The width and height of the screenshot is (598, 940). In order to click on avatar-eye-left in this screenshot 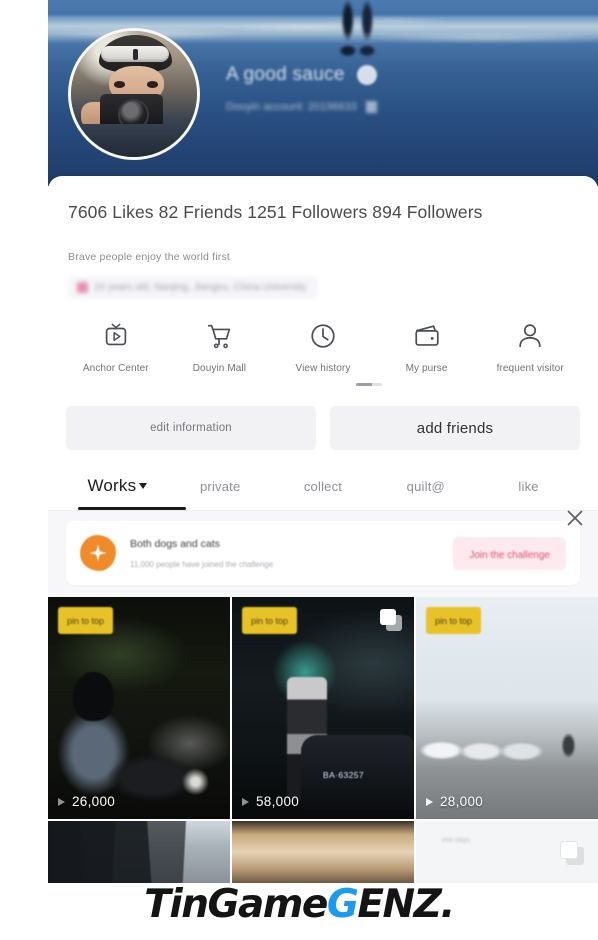, I will do `click(119, 84)`.